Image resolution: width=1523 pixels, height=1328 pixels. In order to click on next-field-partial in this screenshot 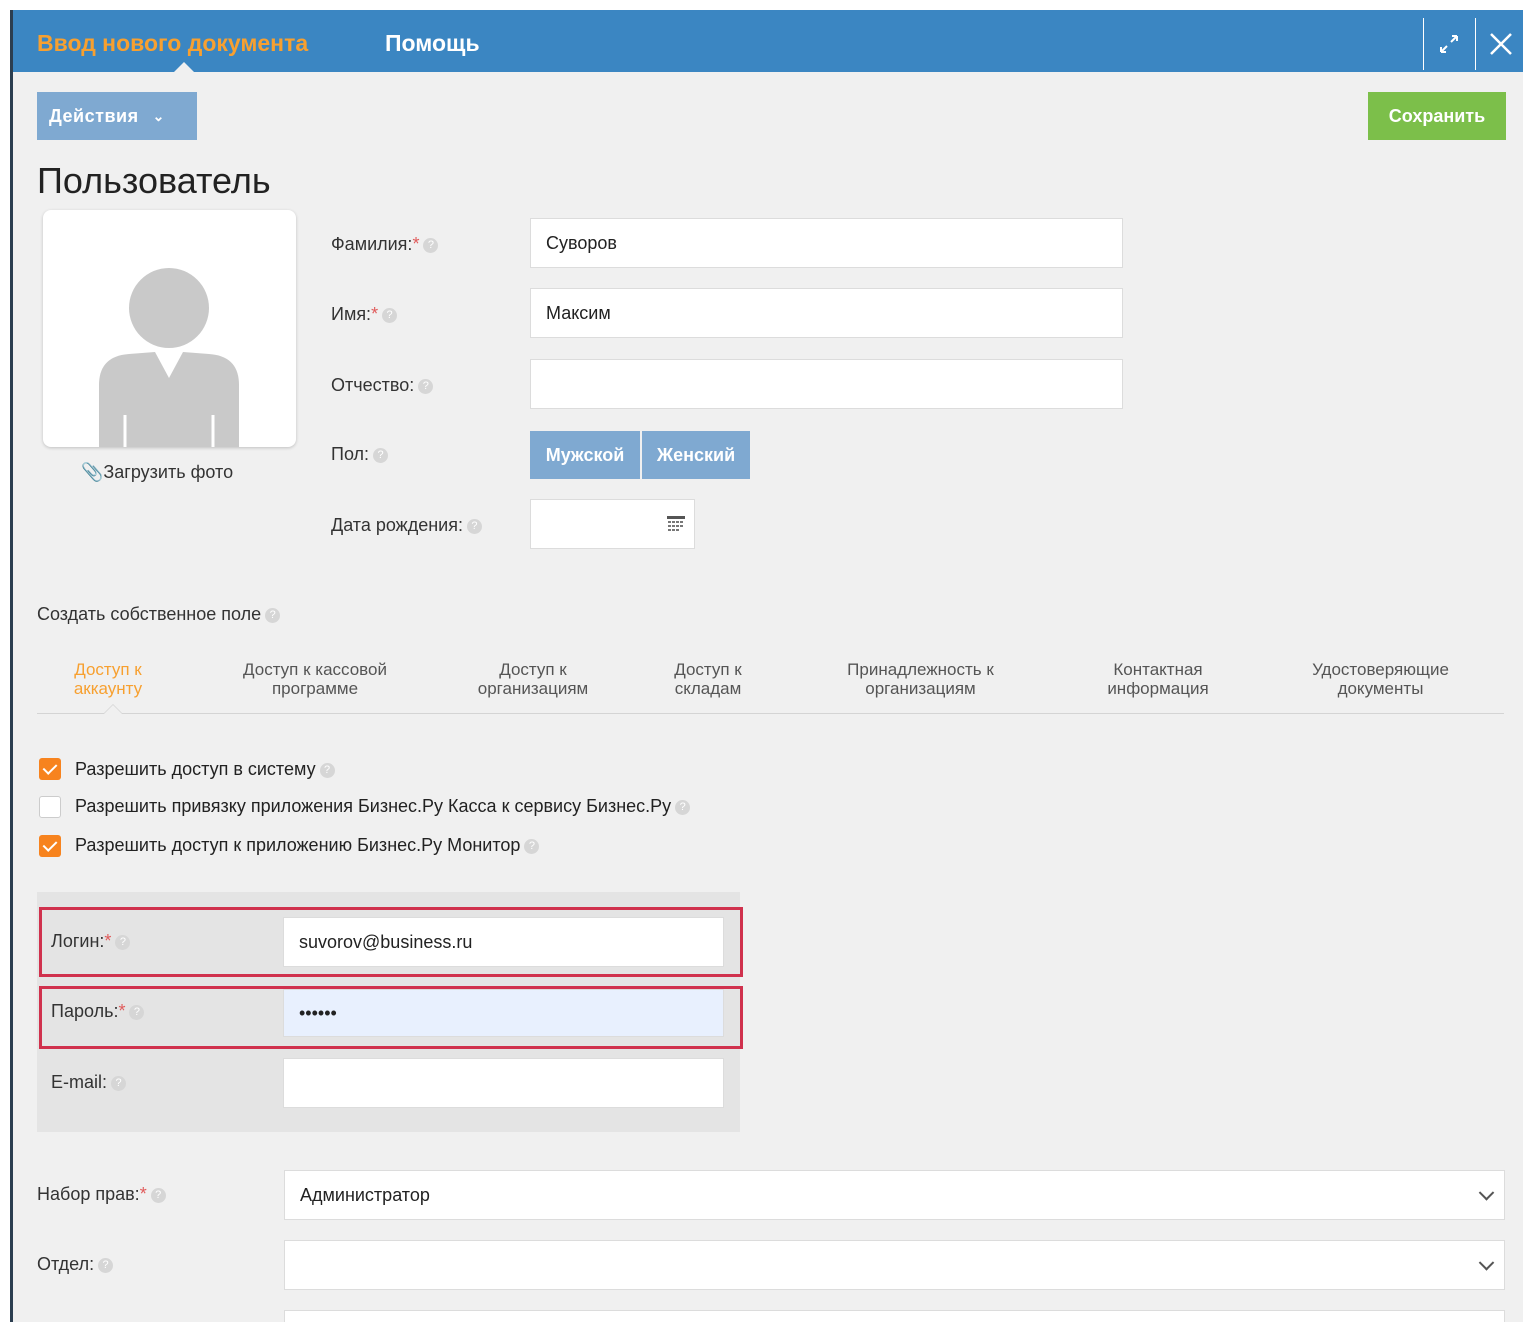, I will do `click(894, 1316)`.